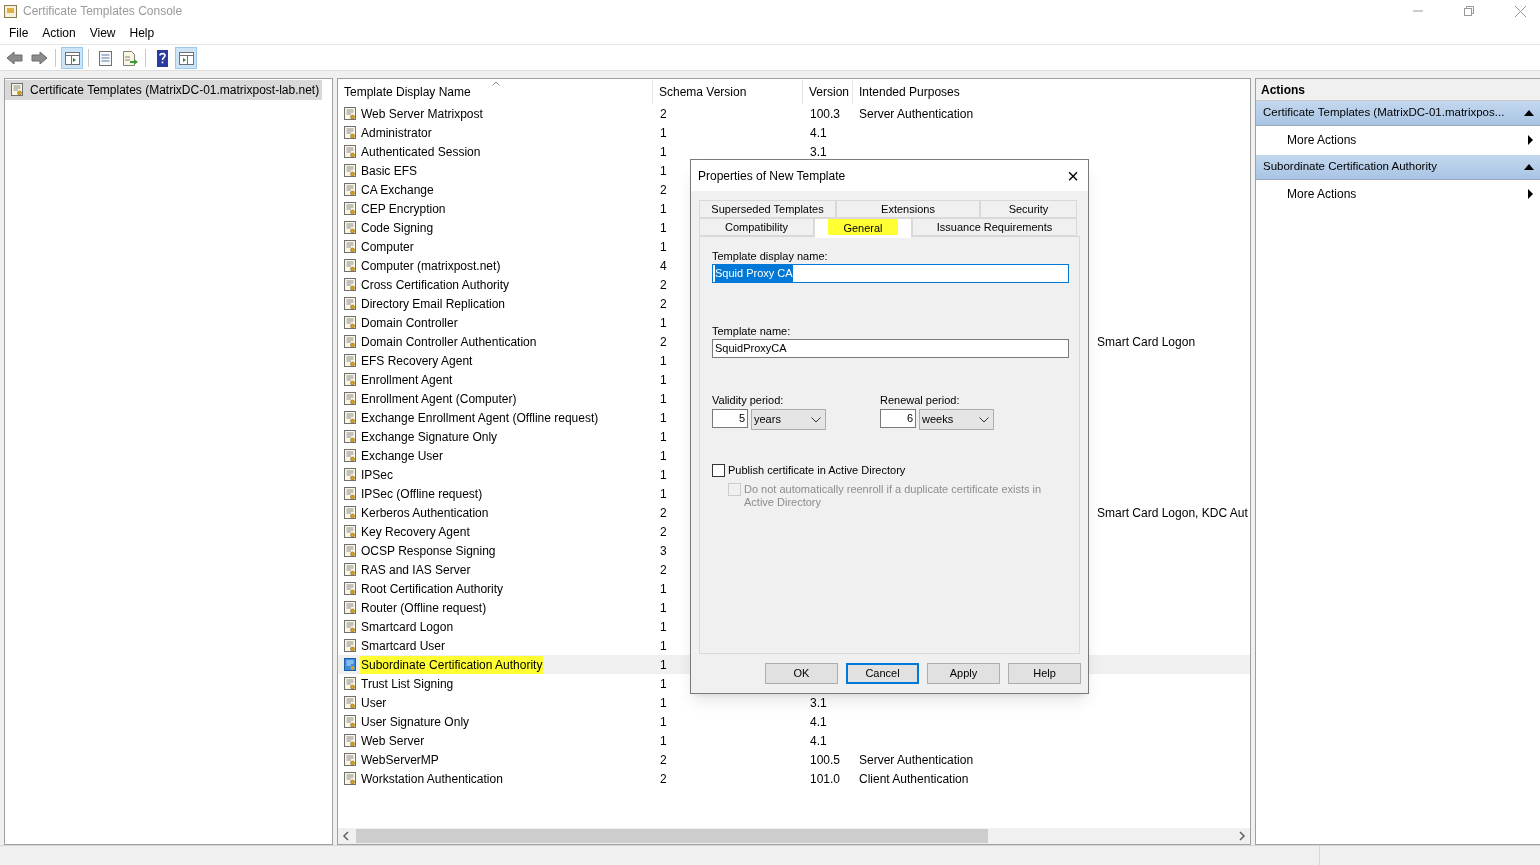 The height and width of the screenshot is (865, 1540). I want to click on template-name: IPSec (Offline request), so click(422, 494).